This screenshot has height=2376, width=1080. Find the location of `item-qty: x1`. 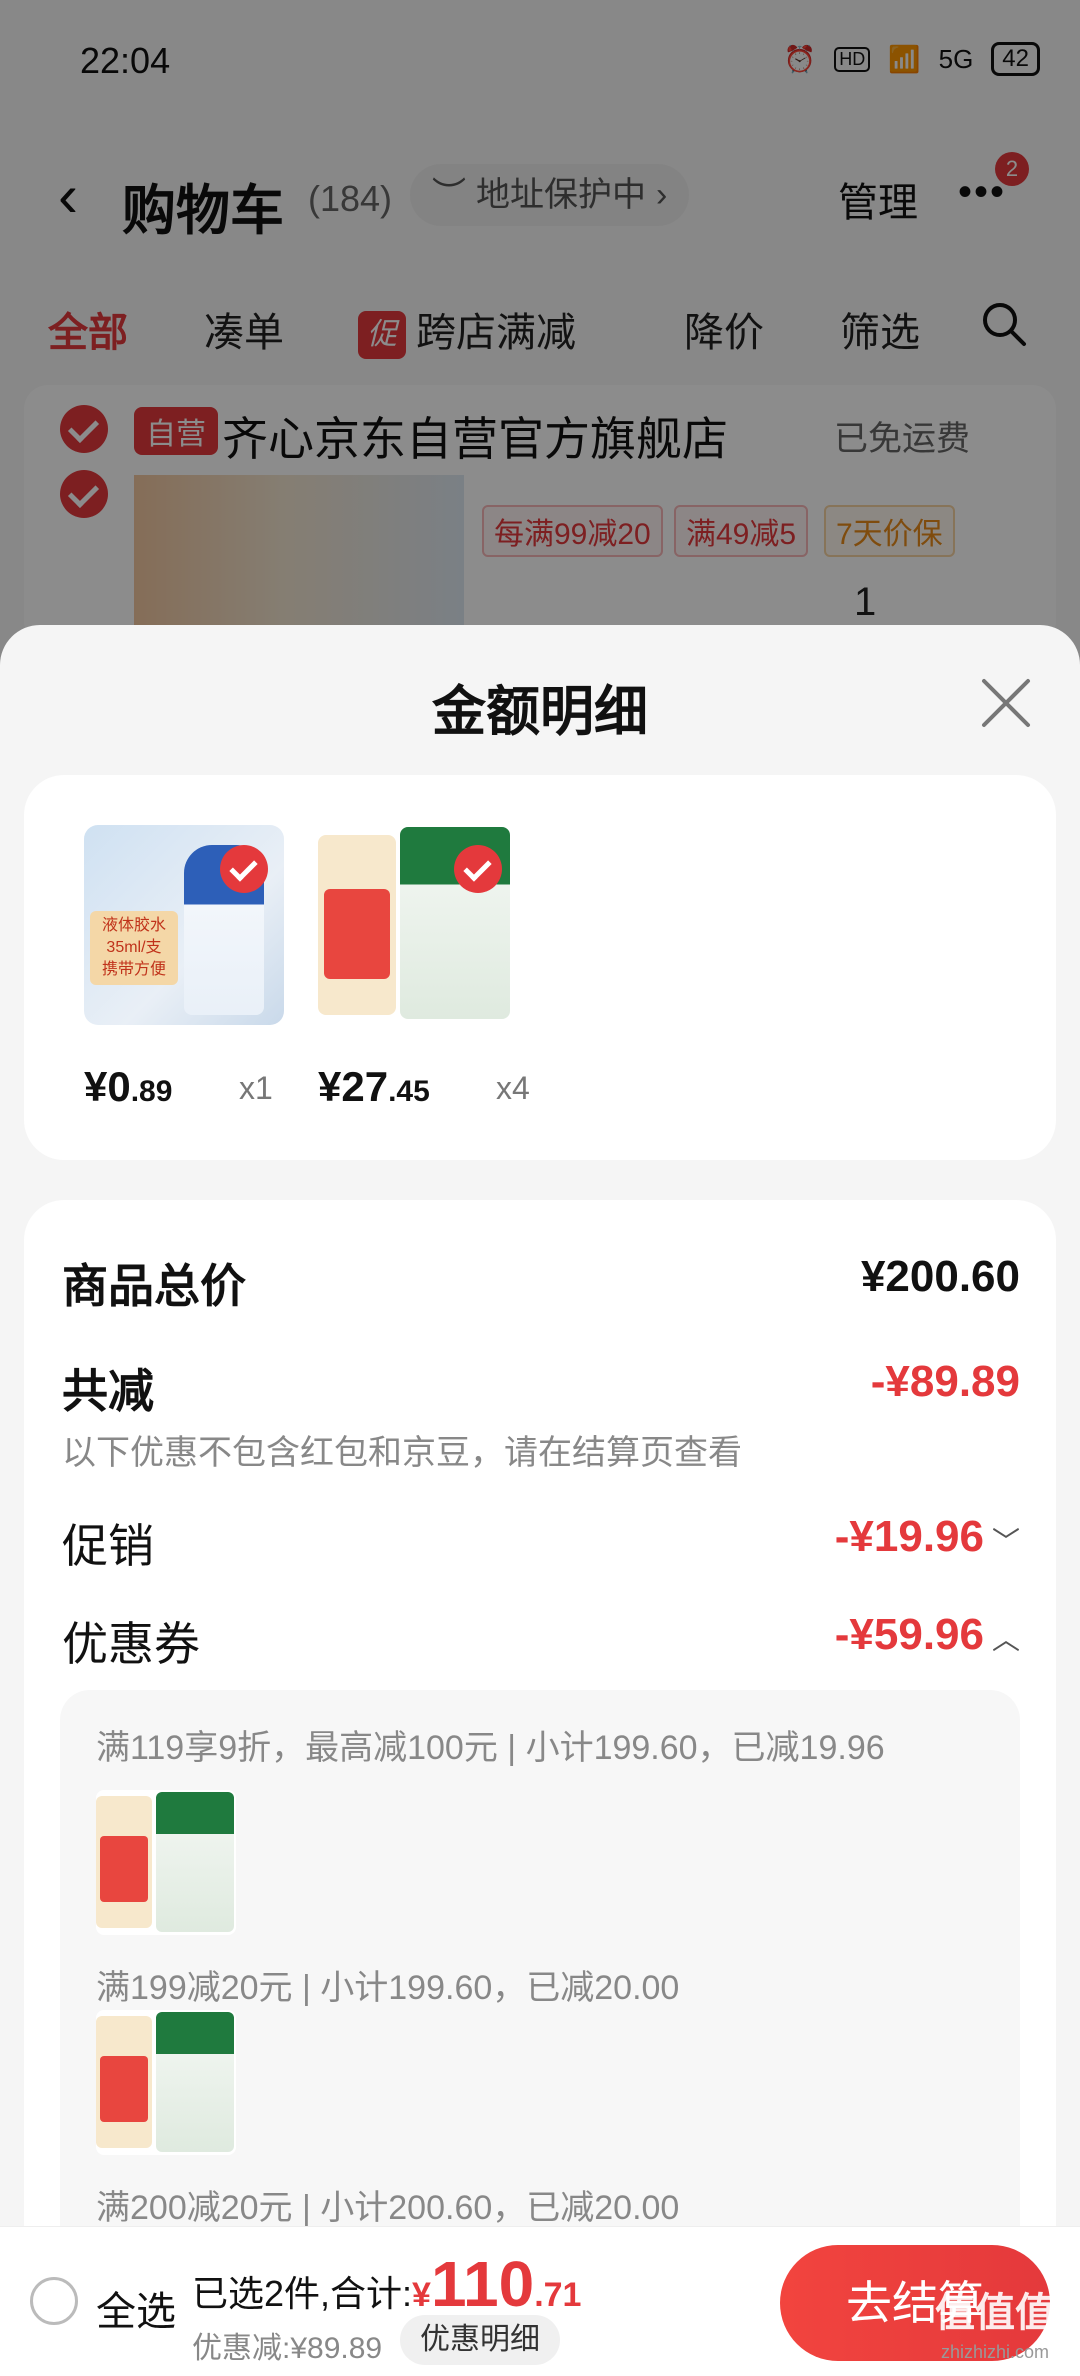

item-qty: x1 is located at coordinates (256, 1088).